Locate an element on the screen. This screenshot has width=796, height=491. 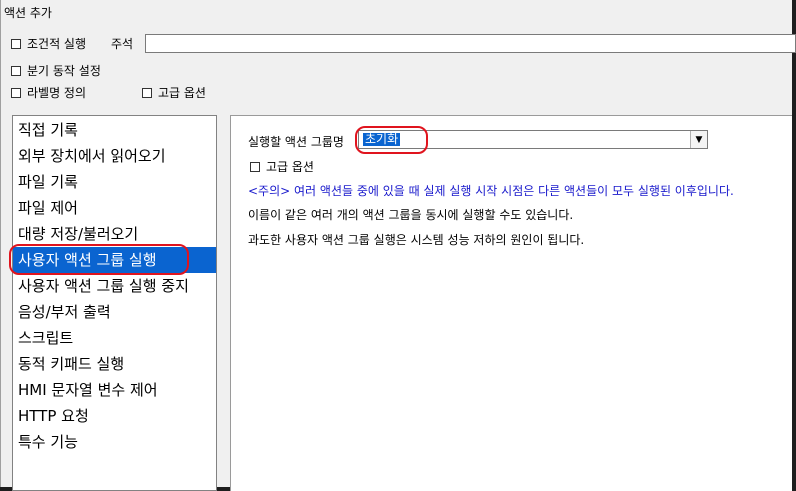
panel-advanced-label: 고급 옵션 is located at coordinates (290, 167).